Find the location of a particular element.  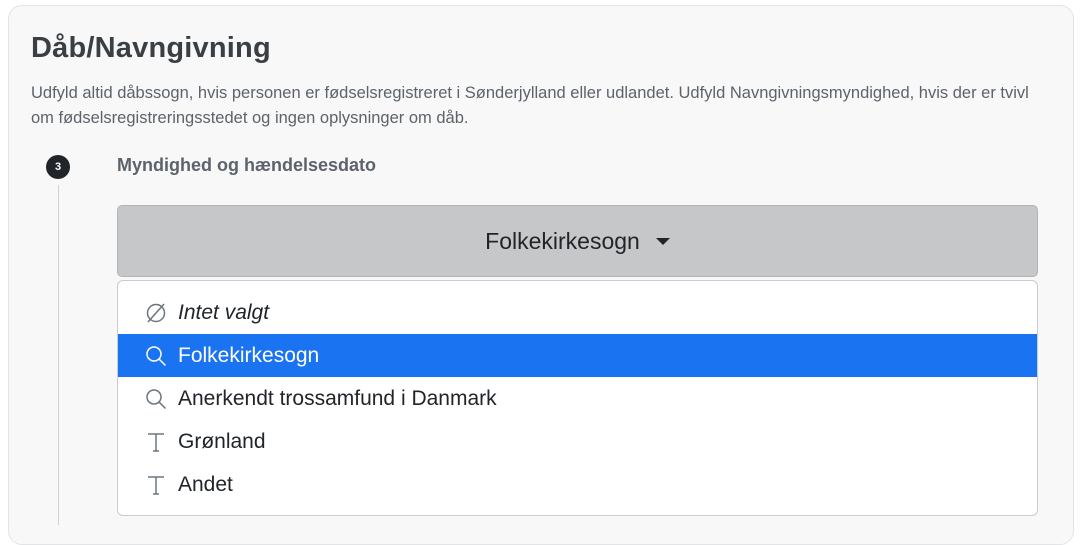

dropdown-option-gronland: Grønland is located at coordinates (577, 441).